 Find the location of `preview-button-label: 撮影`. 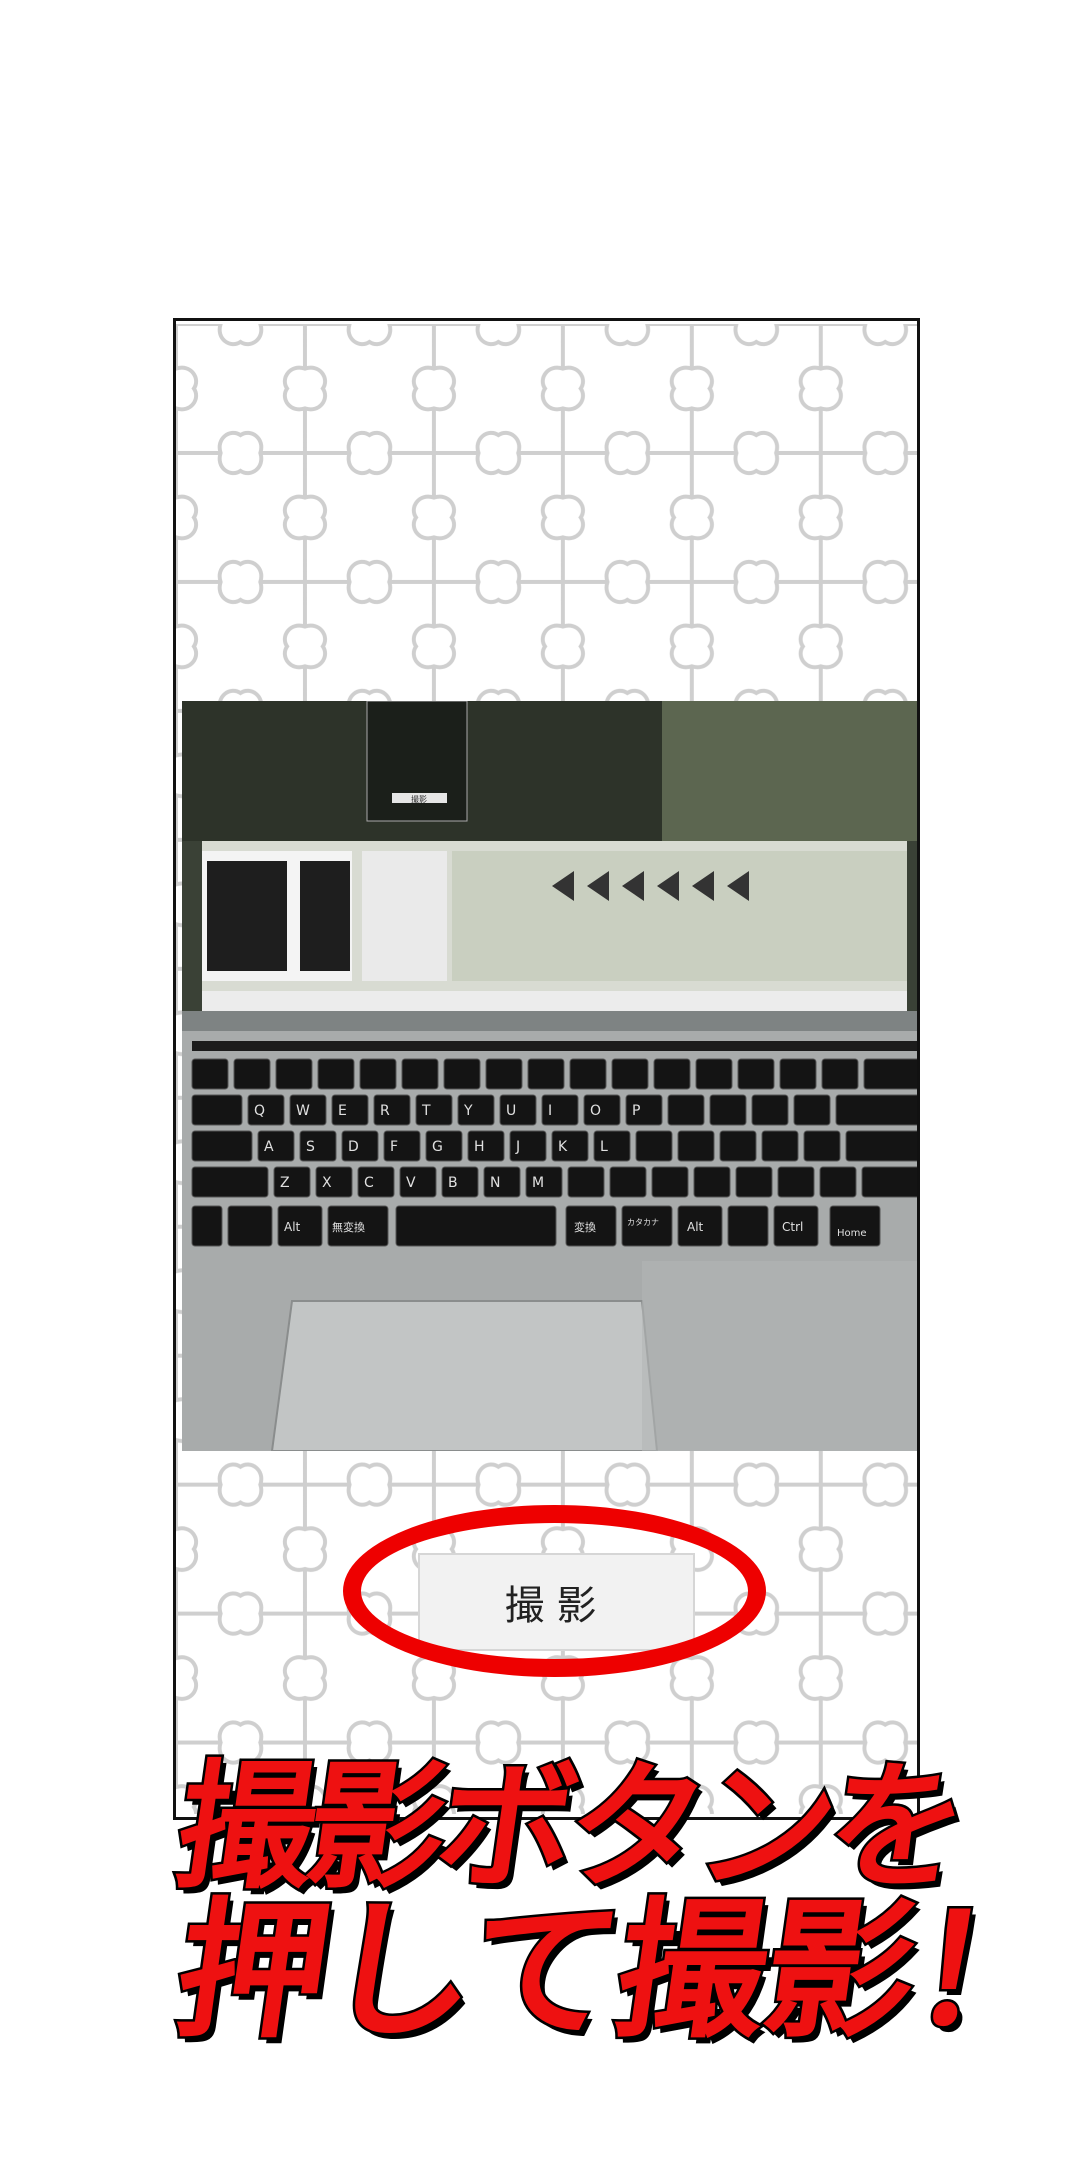

preview-button-label: 撮影 is located at coordinates (419, 799).